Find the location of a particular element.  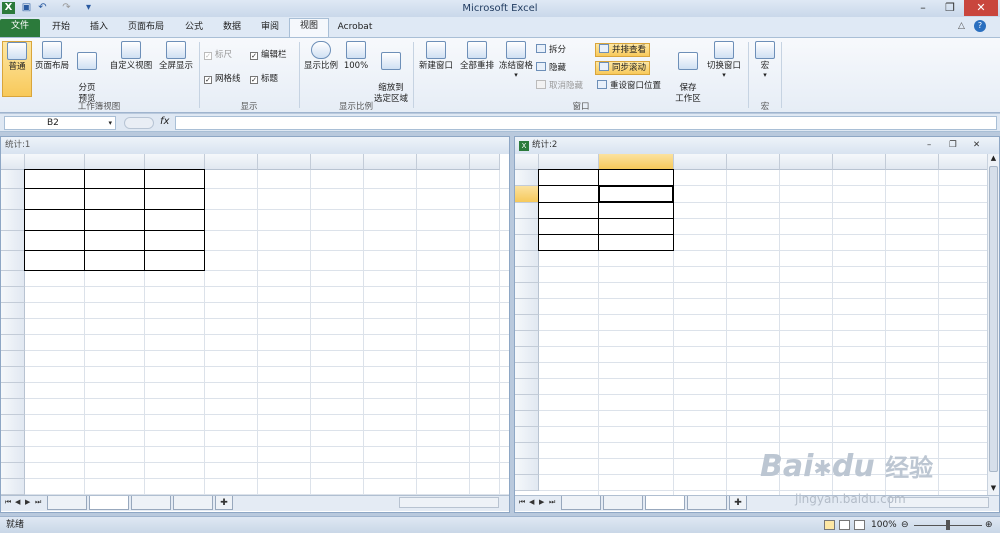

tab-formulas: 公式 is located at coordinates (194, 28).